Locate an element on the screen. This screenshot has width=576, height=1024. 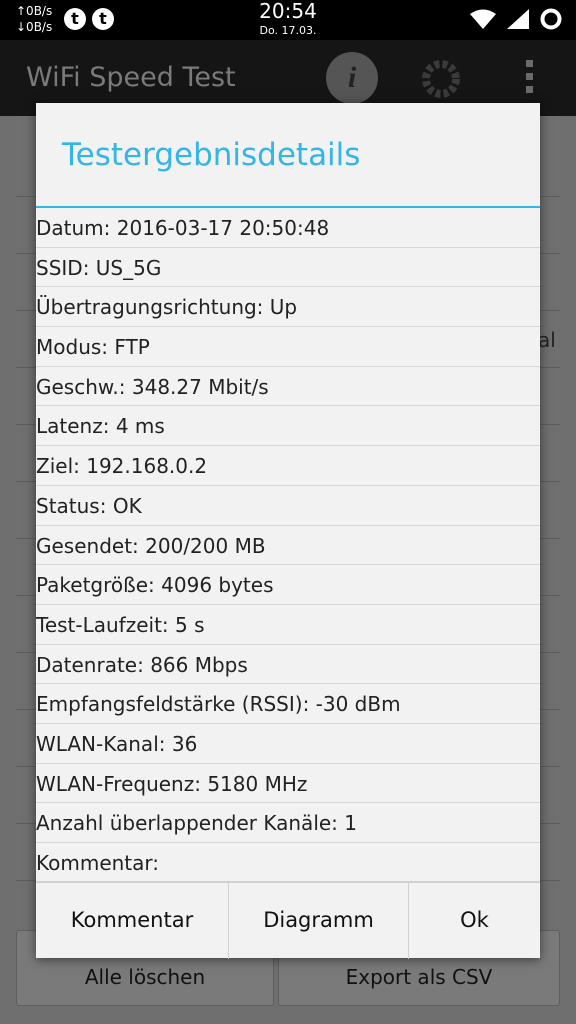
column-header-fragment: al is located at coordinates (547, 340).